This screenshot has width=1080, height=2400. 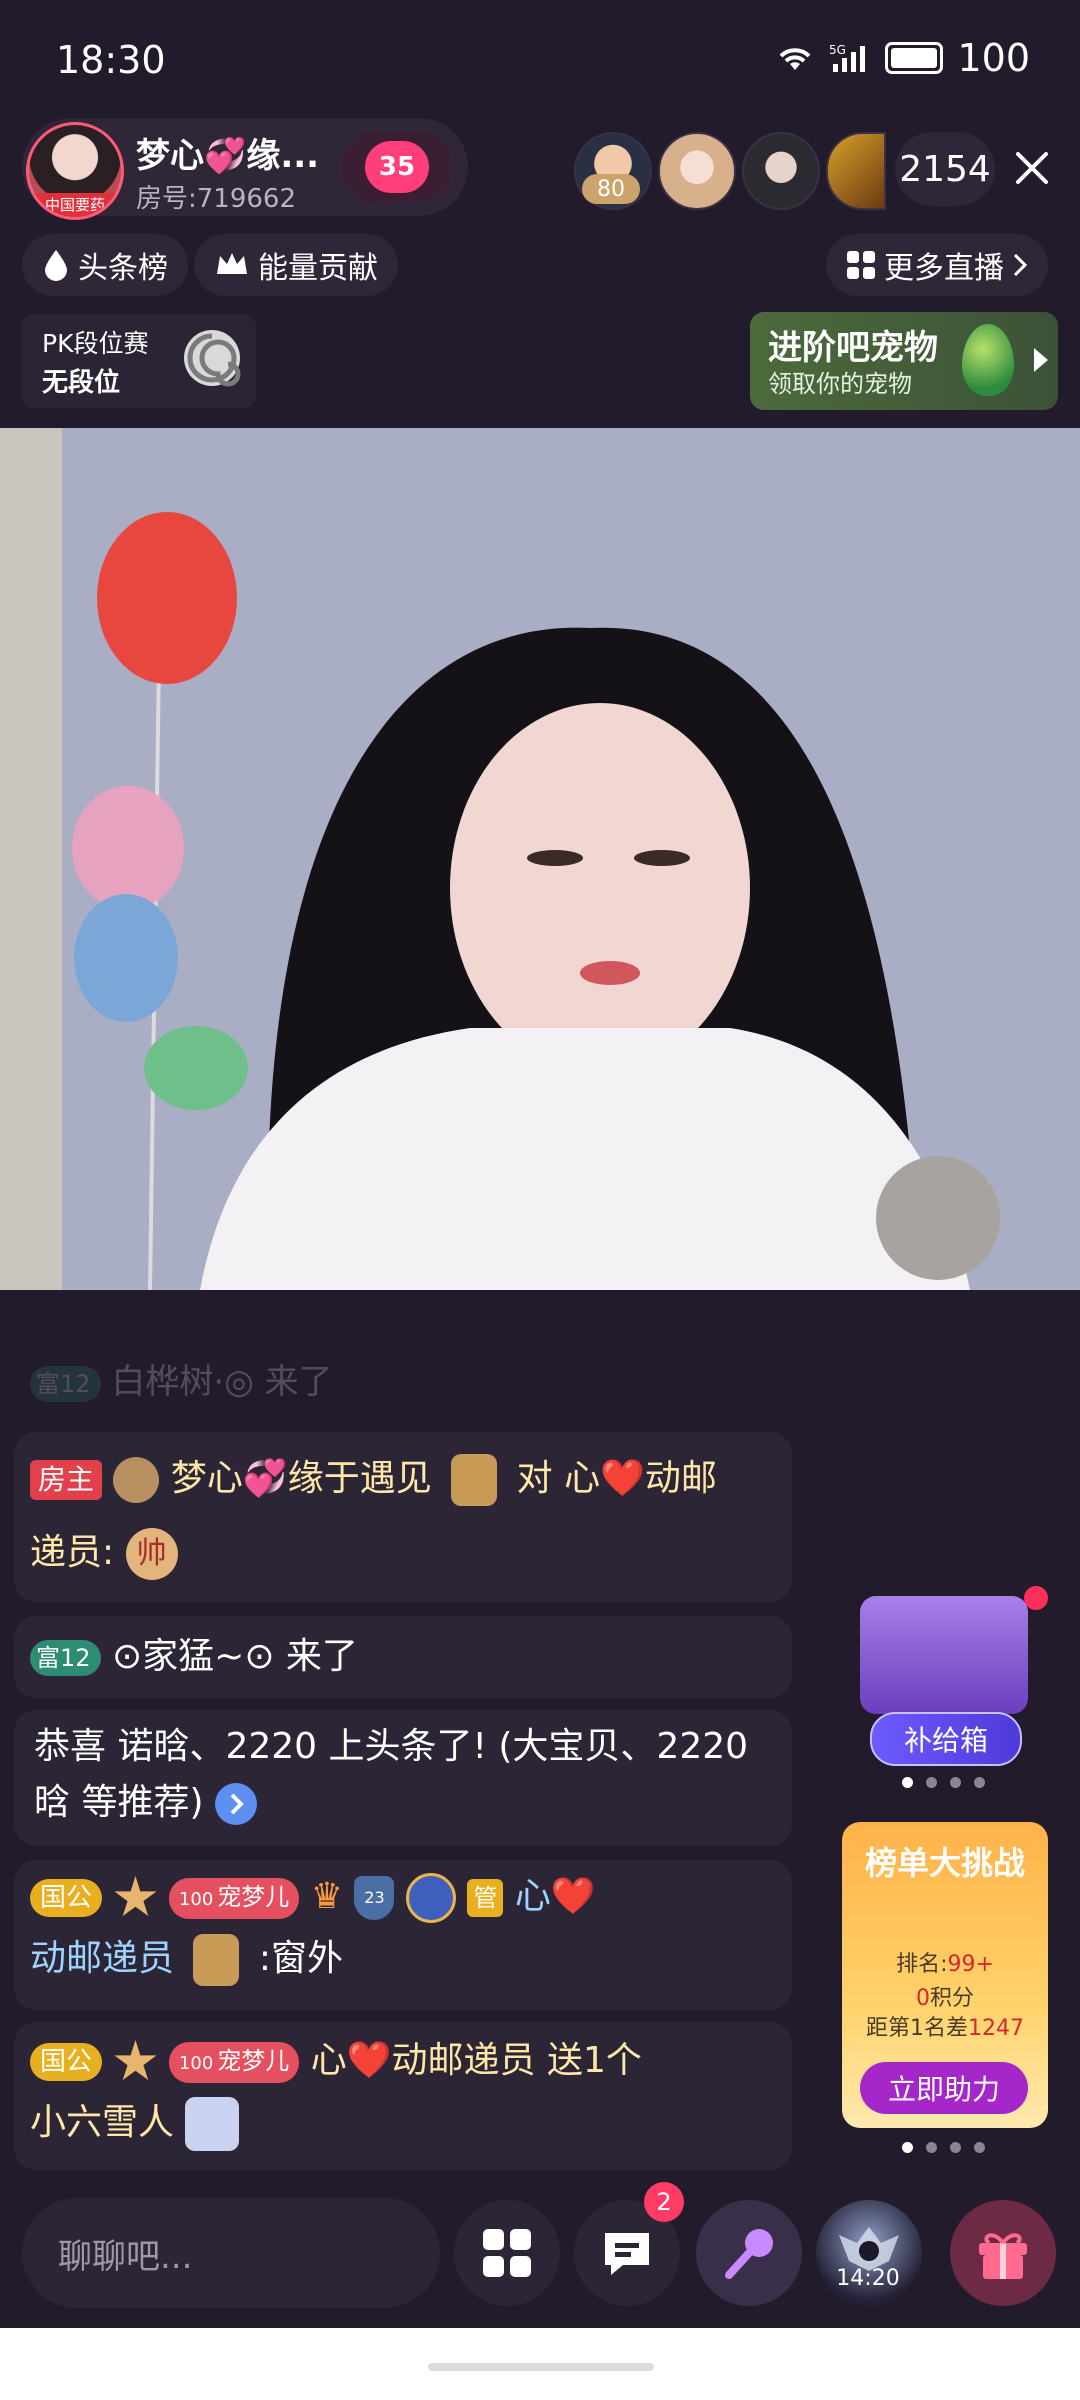 What do you see at coordinates (946, 1739) in the screenshot?
I see `supply-box-button: 补给箱` at bounding box center [946, 1739].